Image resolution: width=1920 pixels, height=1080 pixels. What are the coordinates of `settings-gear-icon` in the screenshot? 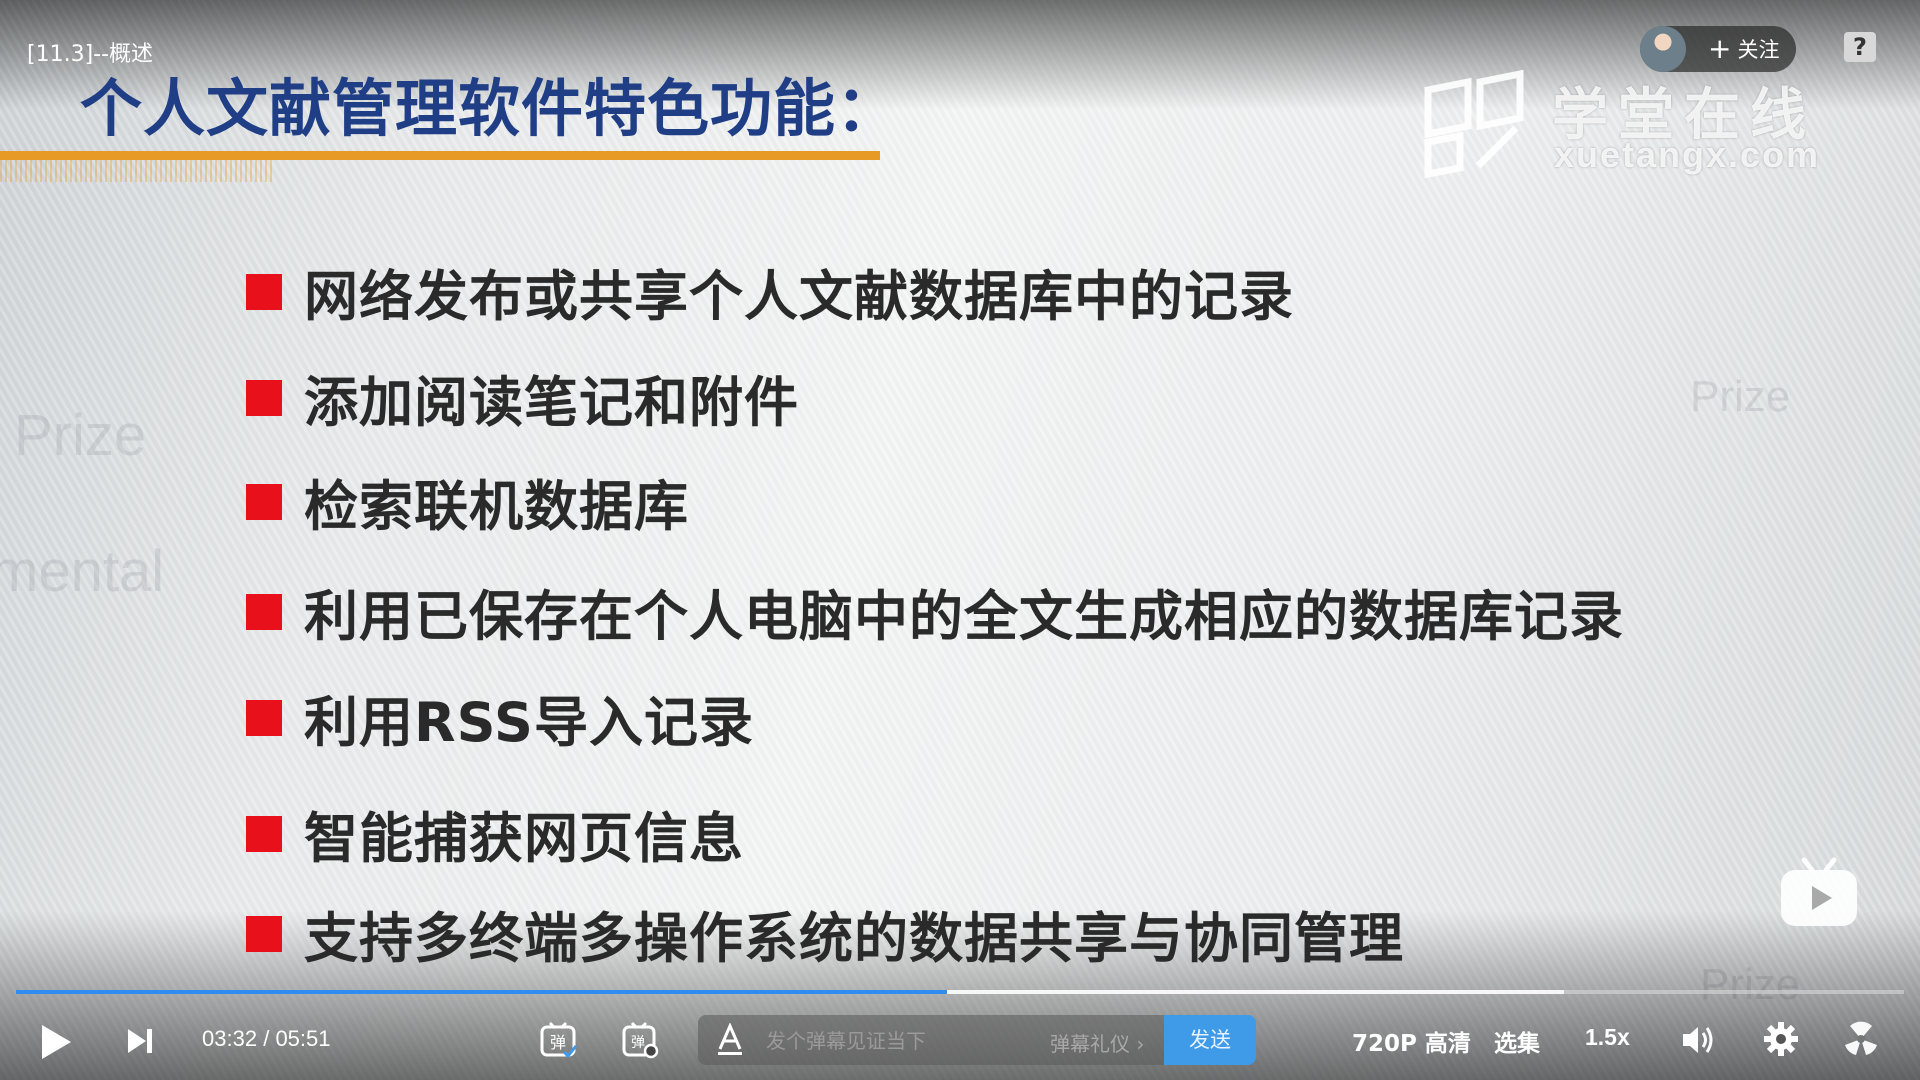 It's located at (1781, 1039).